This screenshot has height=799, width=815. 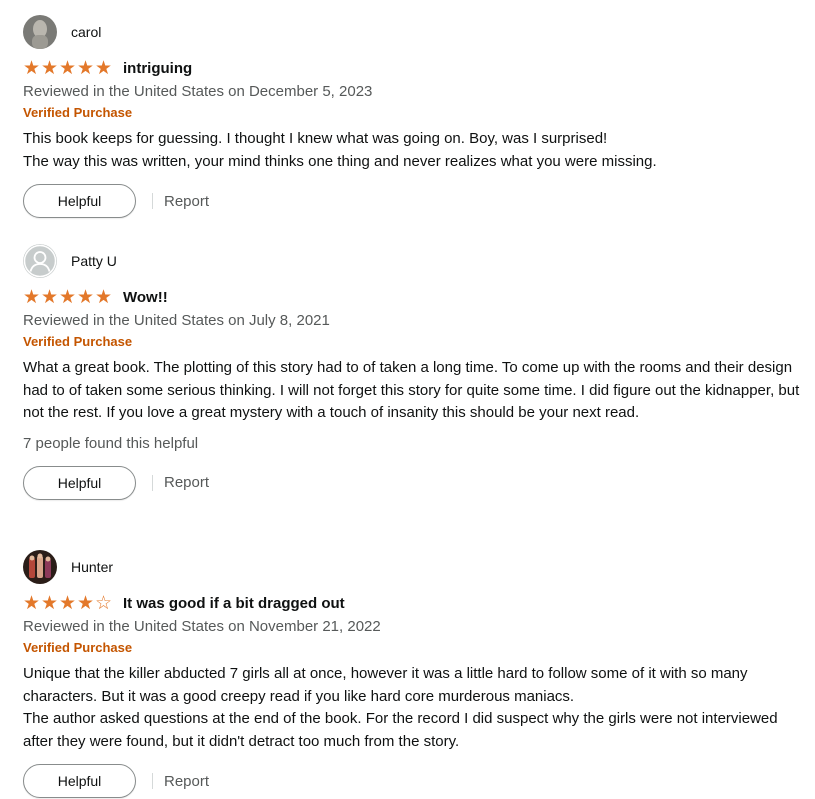 What do you see at coordinates (104, 603) in the screenshot?
I see `star-empty-icon: ☆` at bounding box center [104, 603].